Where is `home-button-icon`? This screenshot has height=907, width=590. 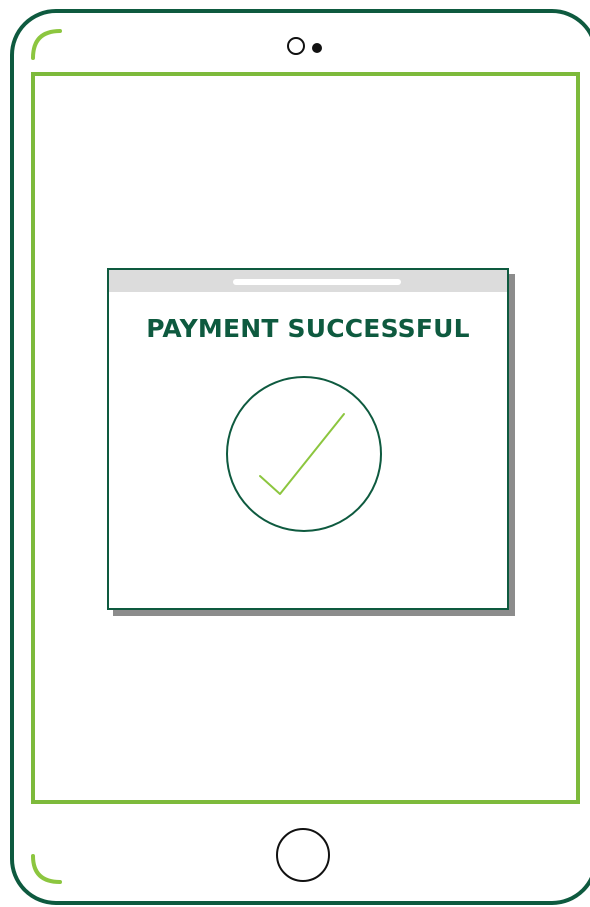 home-button-icon is located at coordinates (303, 855).